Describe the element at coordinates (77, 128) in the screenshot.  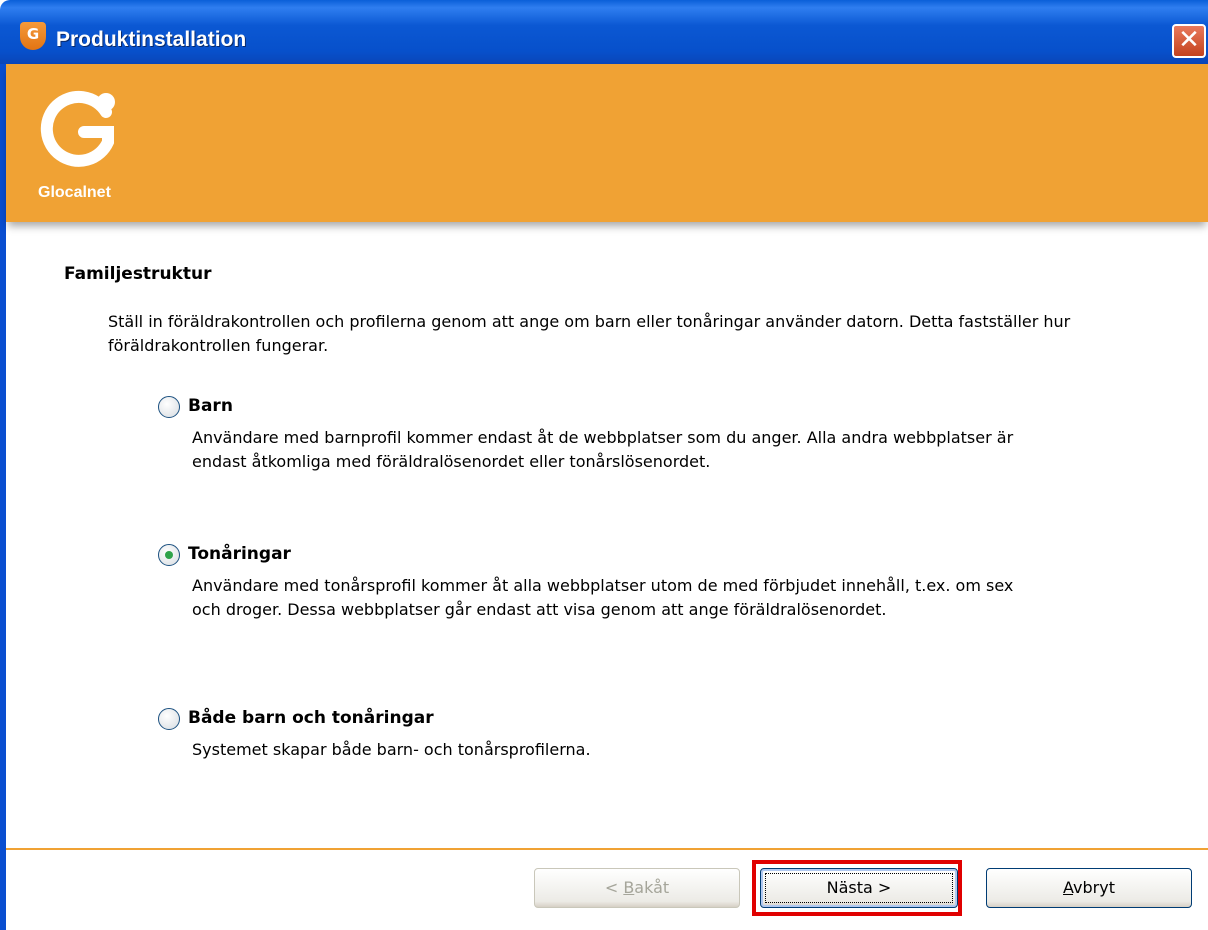
I see `glocalnet-logo-icon` at that location.